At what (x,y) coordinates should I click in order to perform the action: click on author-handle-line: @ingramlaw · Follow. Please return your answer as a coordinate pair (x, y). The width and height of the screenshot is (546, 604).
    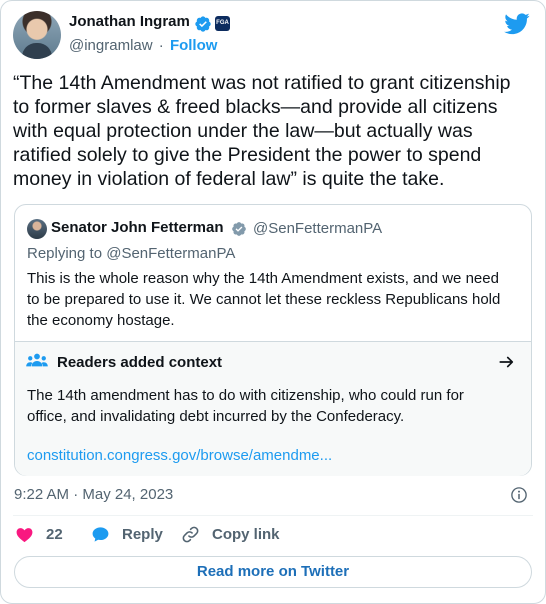
    Looking at the image, I should click on (143, 45).